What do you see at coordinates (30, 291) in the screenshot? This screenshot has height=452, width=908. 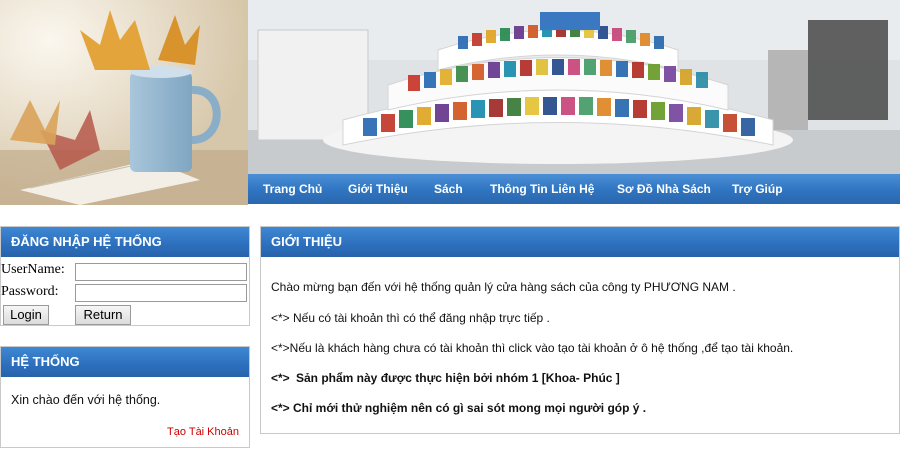 I see `password-label: Password:` at bounding box center [30, 291].